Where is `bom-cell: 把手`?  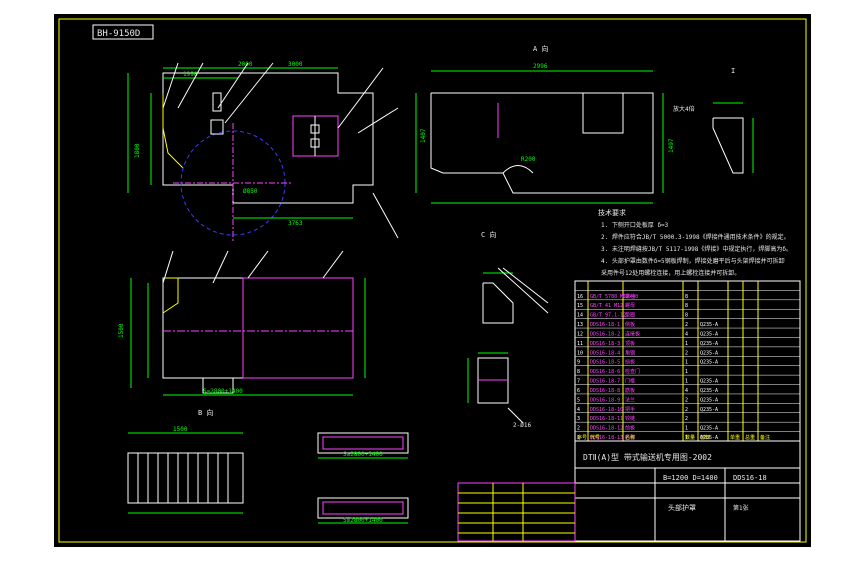
bom-cell: 把手 is located at coordinates (630, 409).